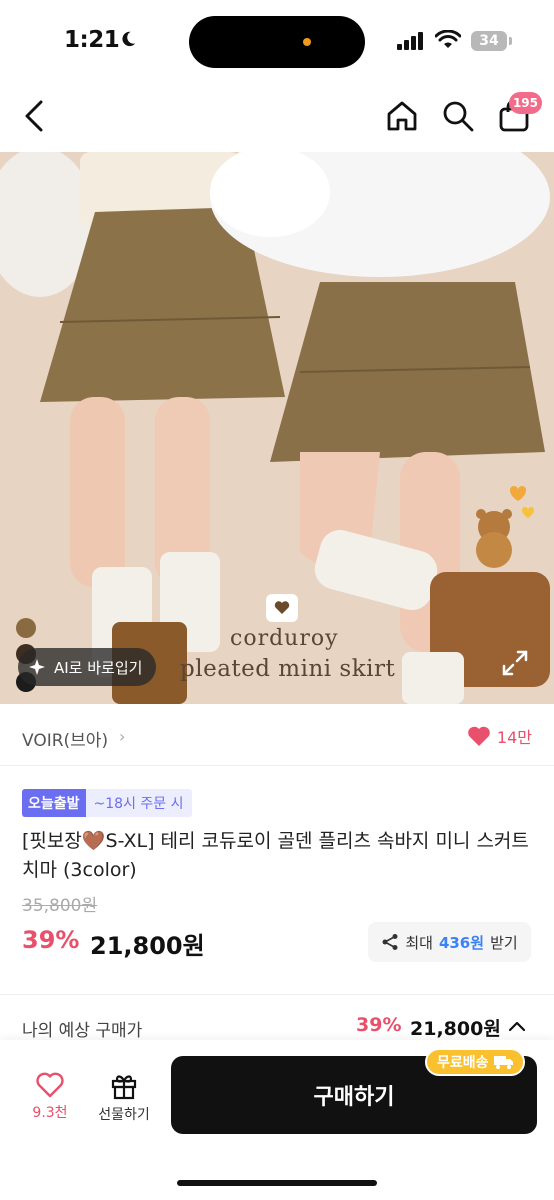 This screenshot has height=1200, width=554. Describe the element at coordinates (82, 1031) in the screenshot. I see `expected-price-label: 나의 예상 구매가` at that location.